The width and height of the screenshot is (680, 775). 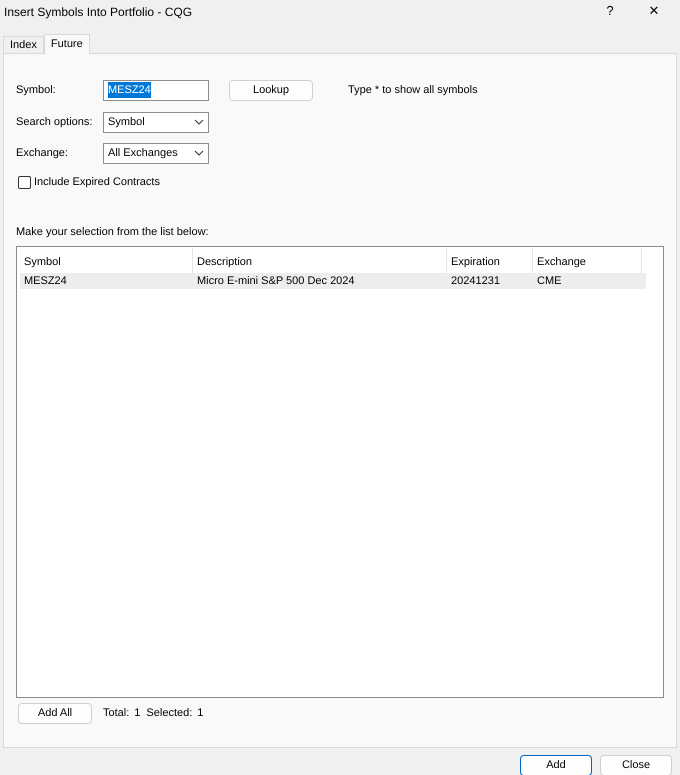 What do you see at coordinates (42, 153) in the screenshot?
I see `field-label: Exchange:` at bounding box center [42, 153].